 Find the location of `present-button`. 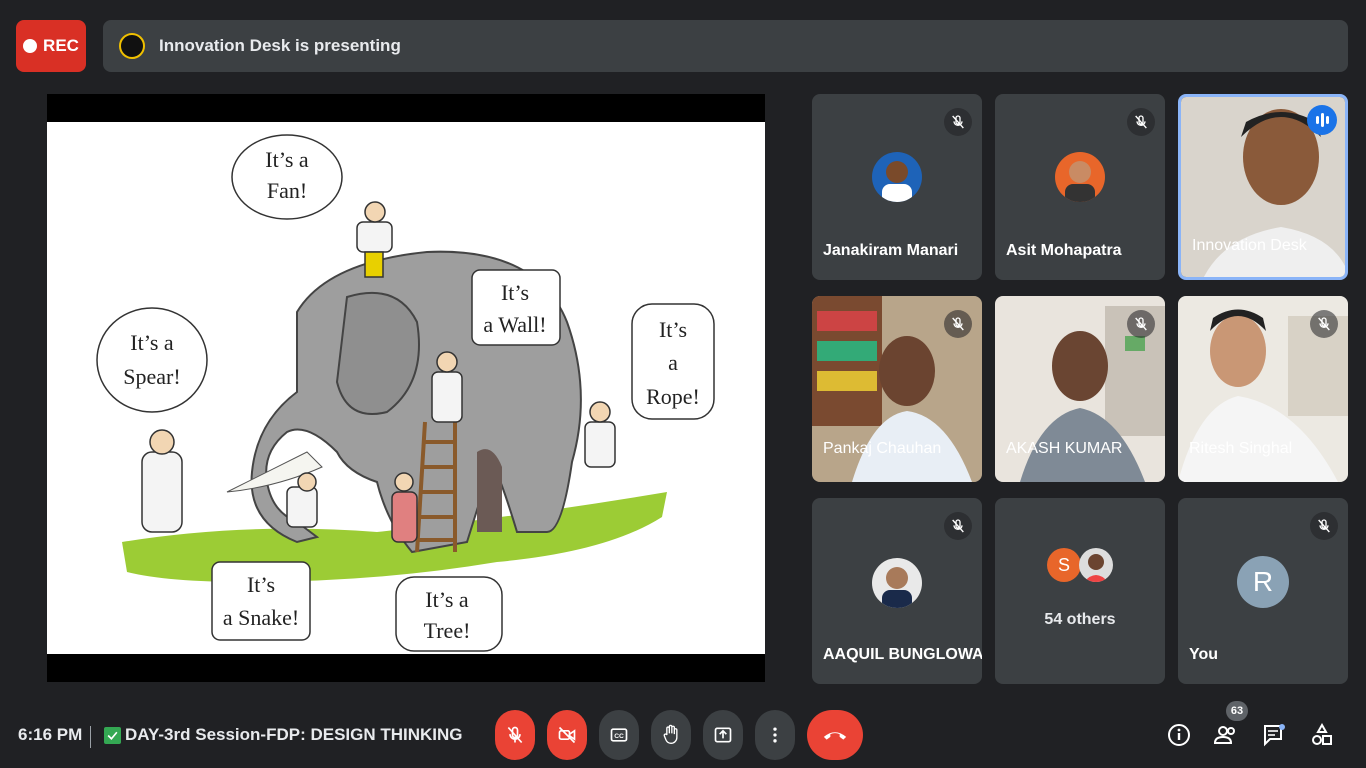

present-button is located at coordinates (723, 735).